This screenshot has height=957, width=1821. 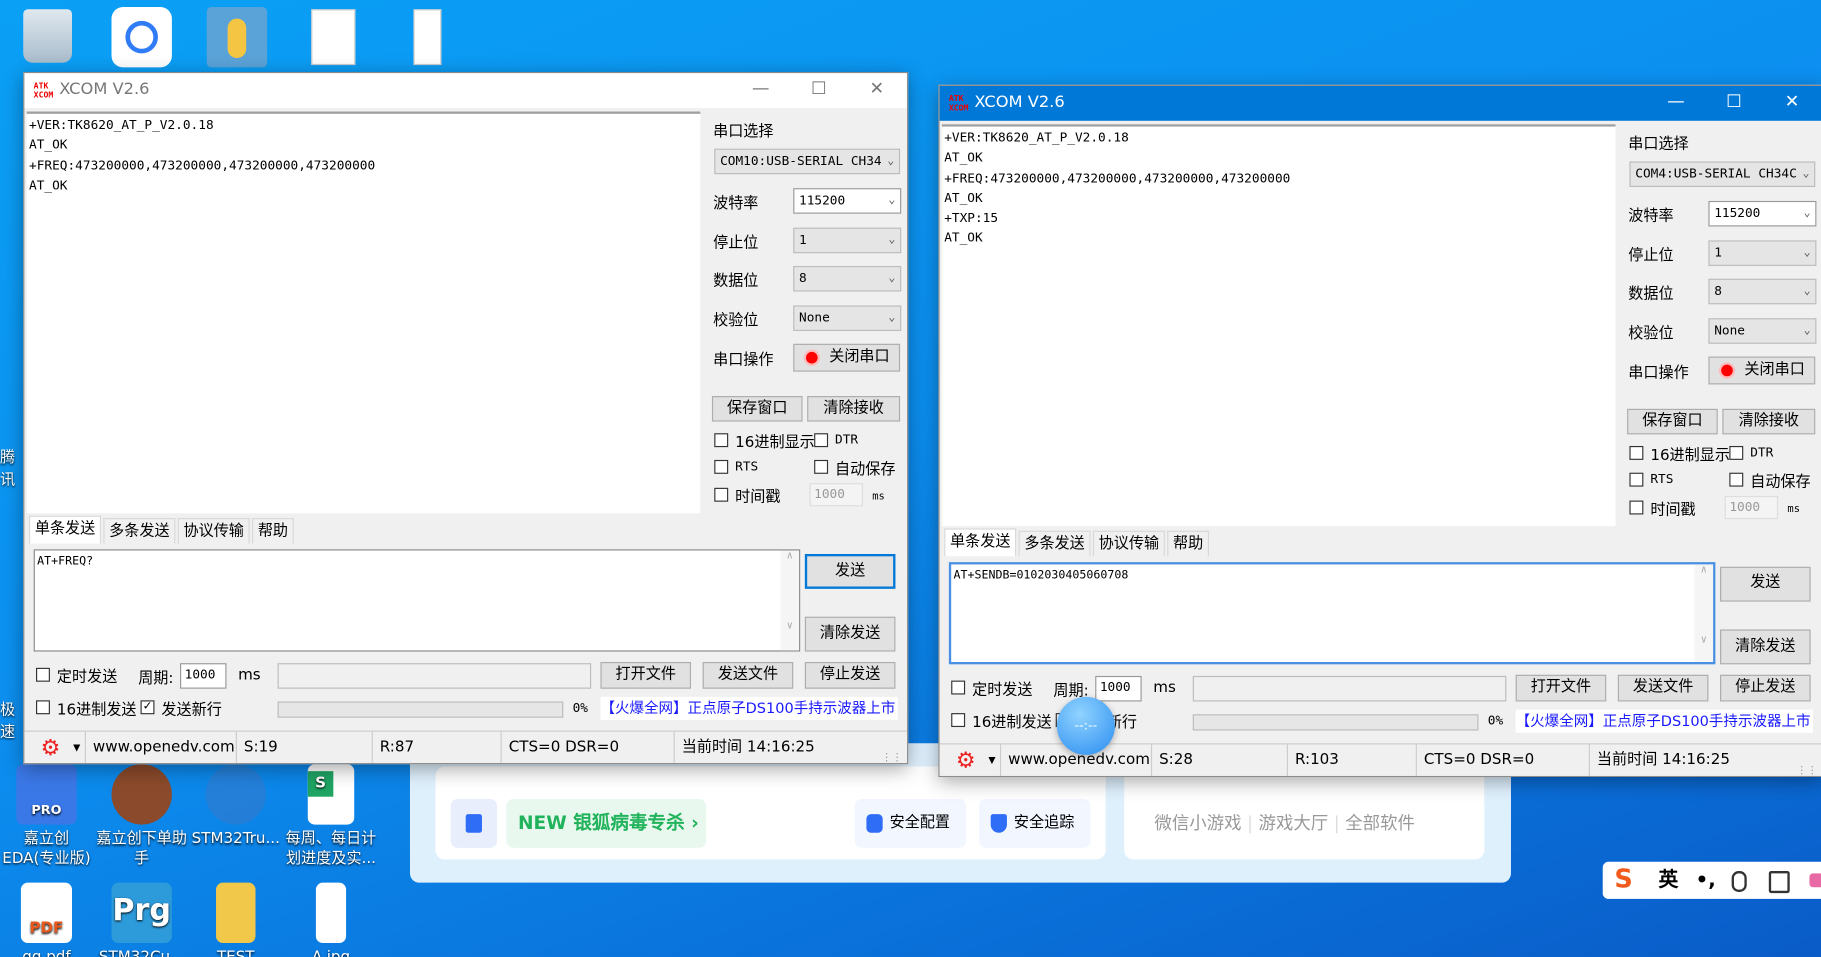 What do you see at coordinates (606, 823) in the screenshot?
I see `new-banner: NEW 银狐病毒专杀 ›` at bounding box center [606, 823].